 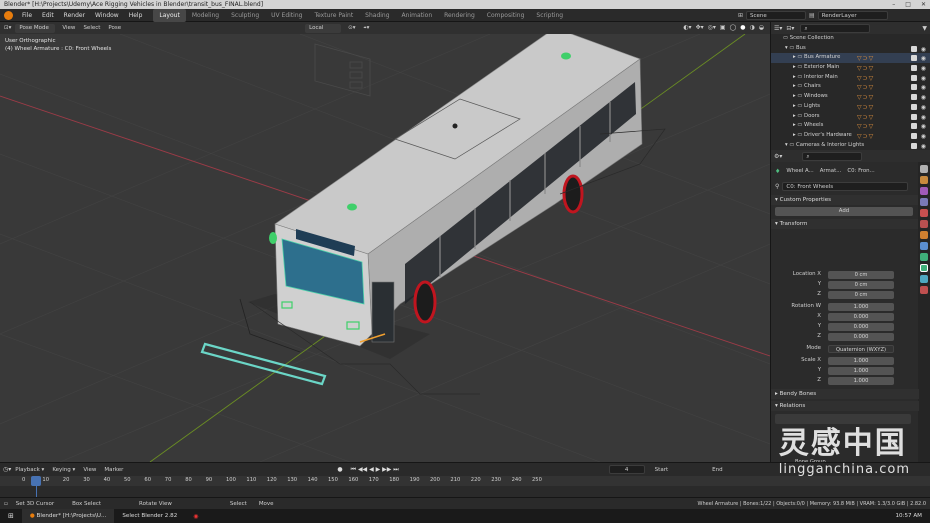 I want to click on output-tab-icon, so click(x=924, y=191).